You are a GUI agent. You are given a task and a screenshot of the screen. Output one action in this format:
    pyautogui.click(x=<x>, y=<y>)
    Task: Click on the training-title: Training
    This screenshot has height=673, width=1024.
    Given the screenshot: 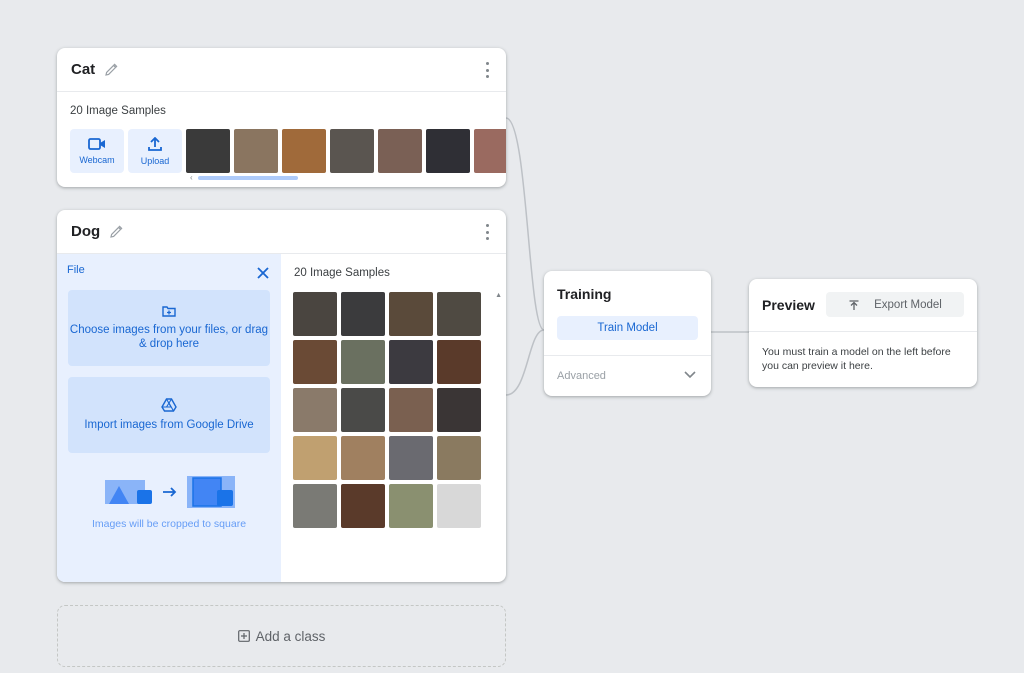 What is the action you would take?
    pyautogui.click(x=584, y=294)
    